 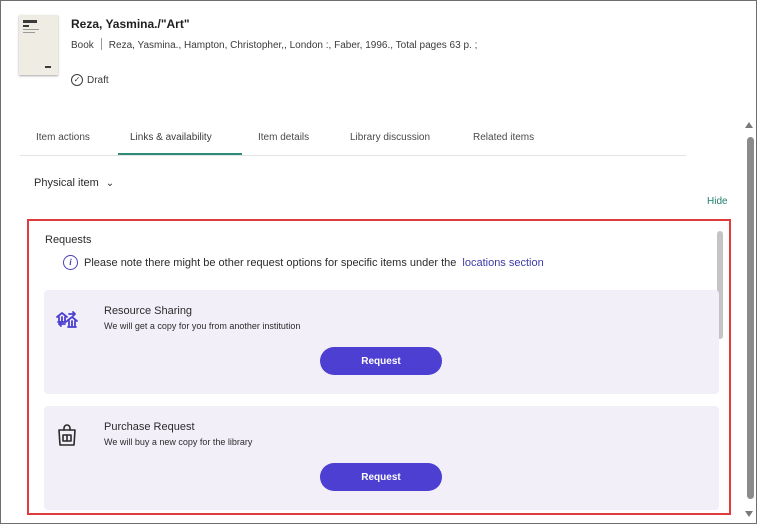 What do you see at coordinates (63, 137) in the screenshot?
I see `tab-item-actions: Item actions` at bounding box center [63, 137].